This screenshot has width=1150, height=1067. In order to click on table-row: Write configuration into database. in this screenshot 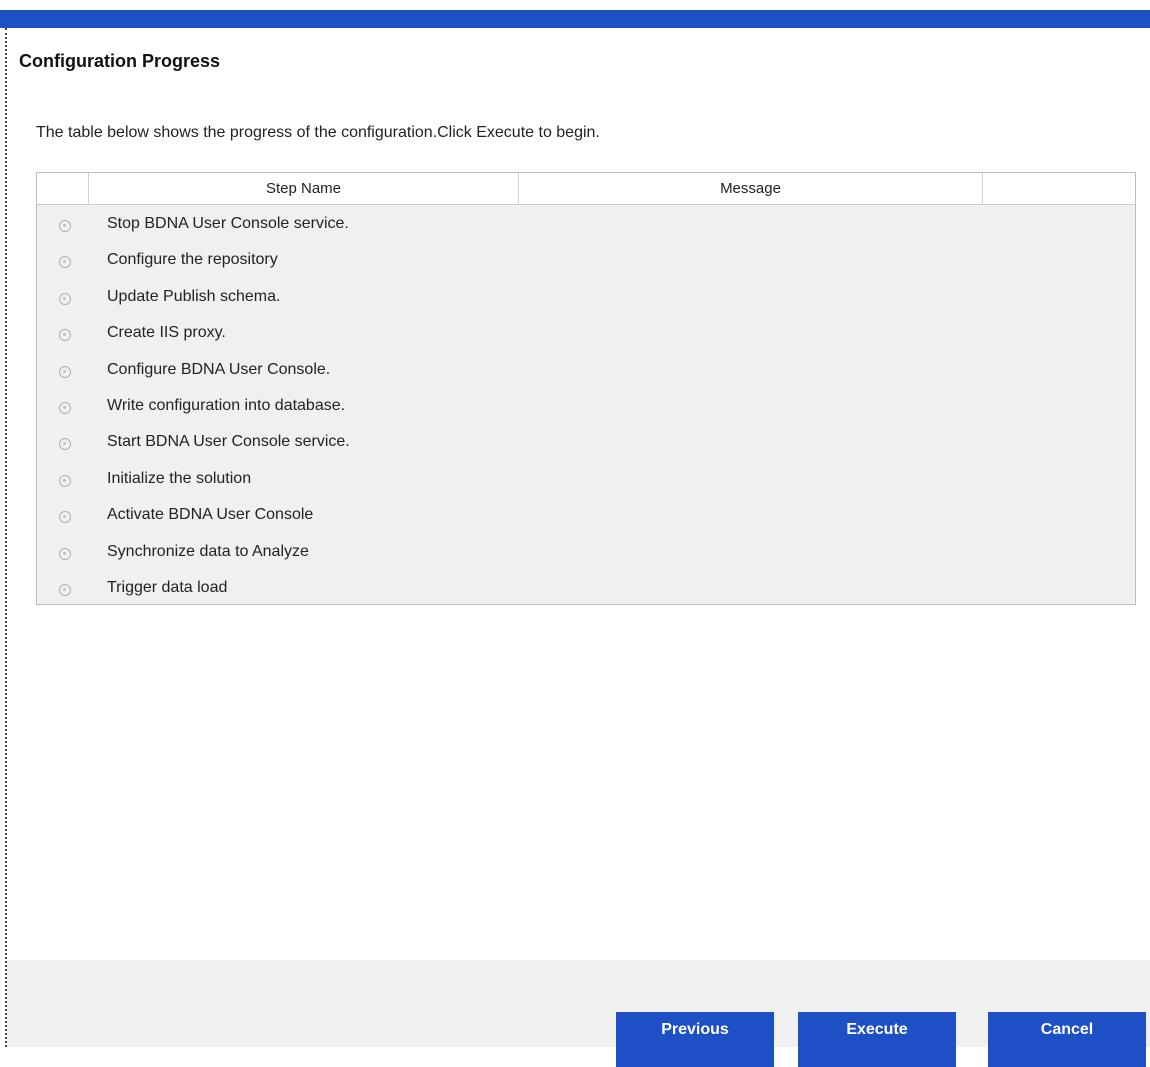, I will do `click(586, 411)`.